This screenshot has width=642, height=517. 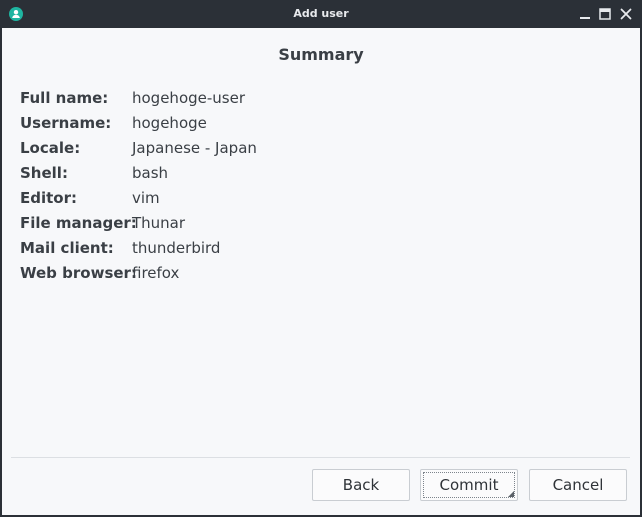 I want to click on commit-button-label: Commit, so click(x=469, y=485).